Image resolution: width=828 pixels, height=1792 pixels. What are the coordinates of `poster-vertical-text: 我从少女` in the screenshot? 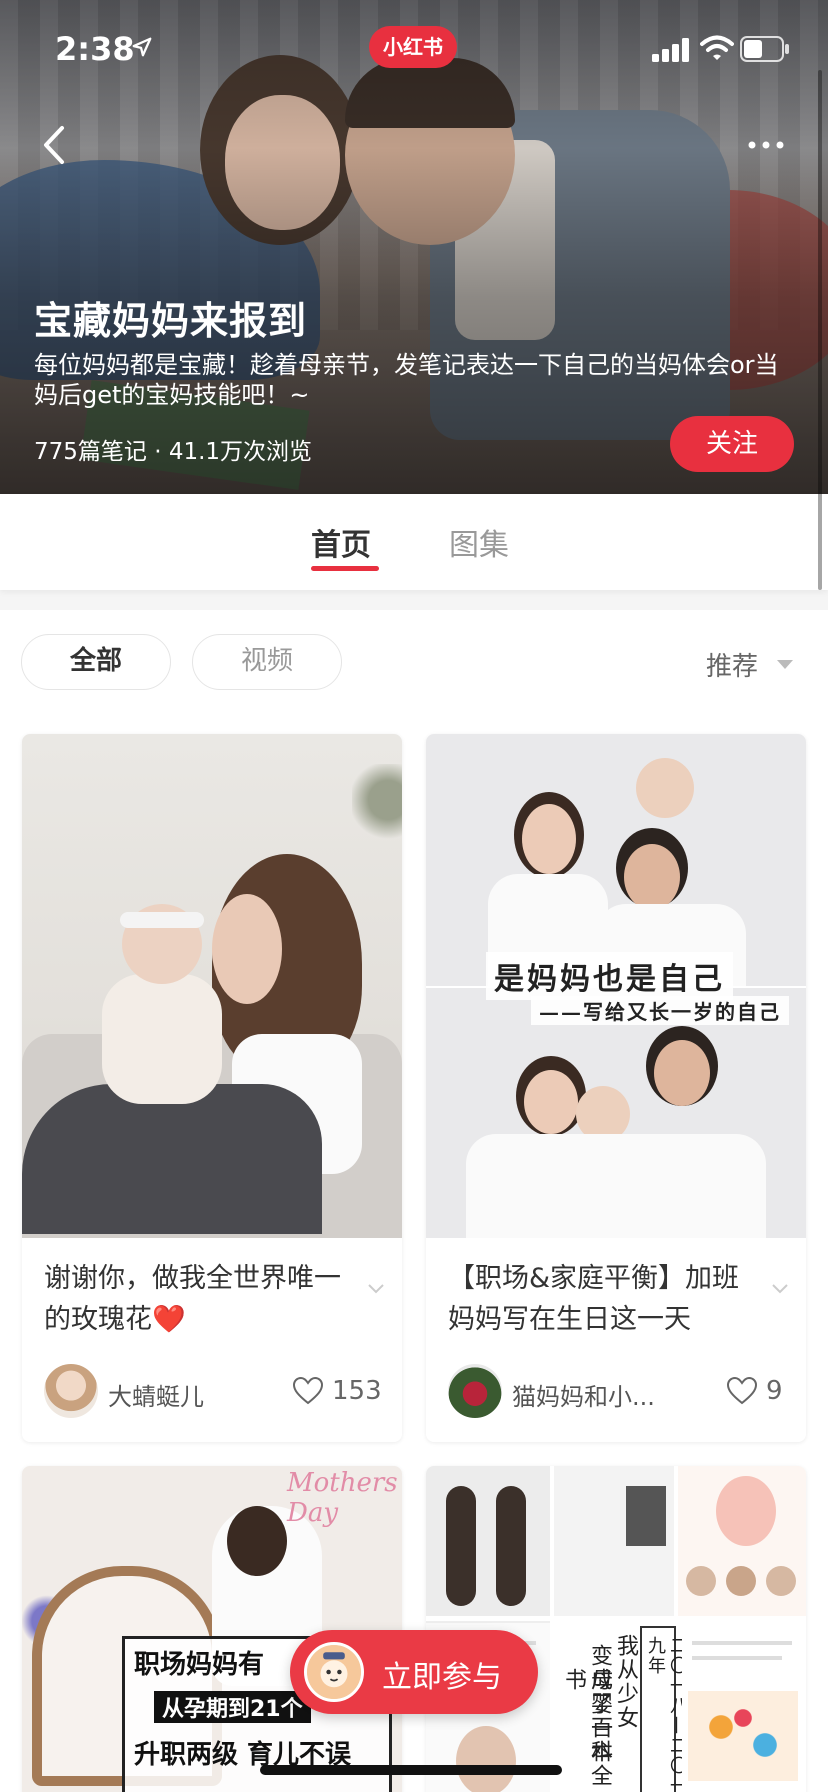 It's located at (625, 1682).